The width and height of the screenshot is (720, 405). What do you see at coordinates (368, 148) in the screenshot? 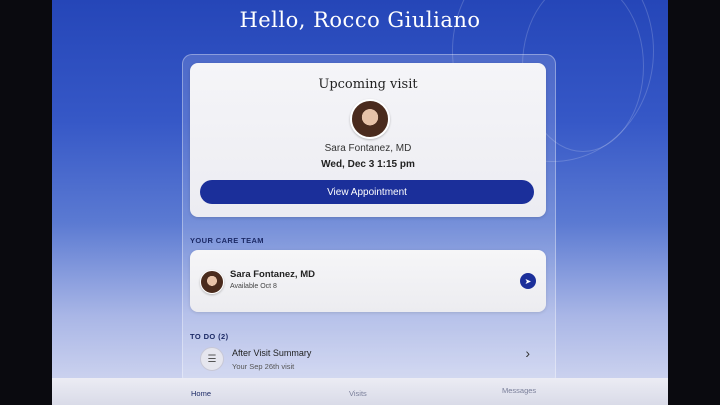
I see `visit-doctor-name: Sara Fontanez, MD` at bounding box center [368, 148].